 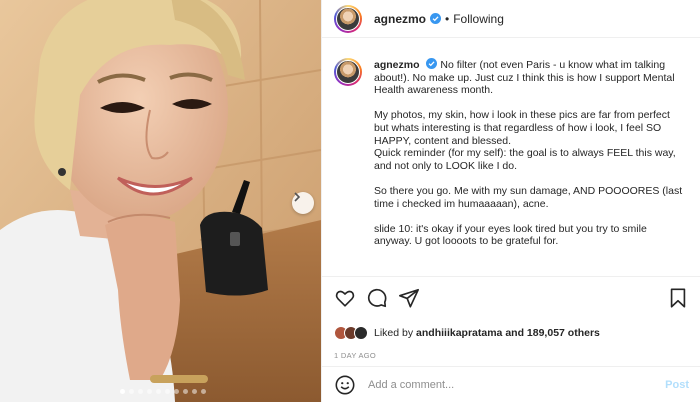 What do you see at coordinates (400, 19) in the screenshot?
I see `username-link: agnezmo` at bounding box center [400, 19].